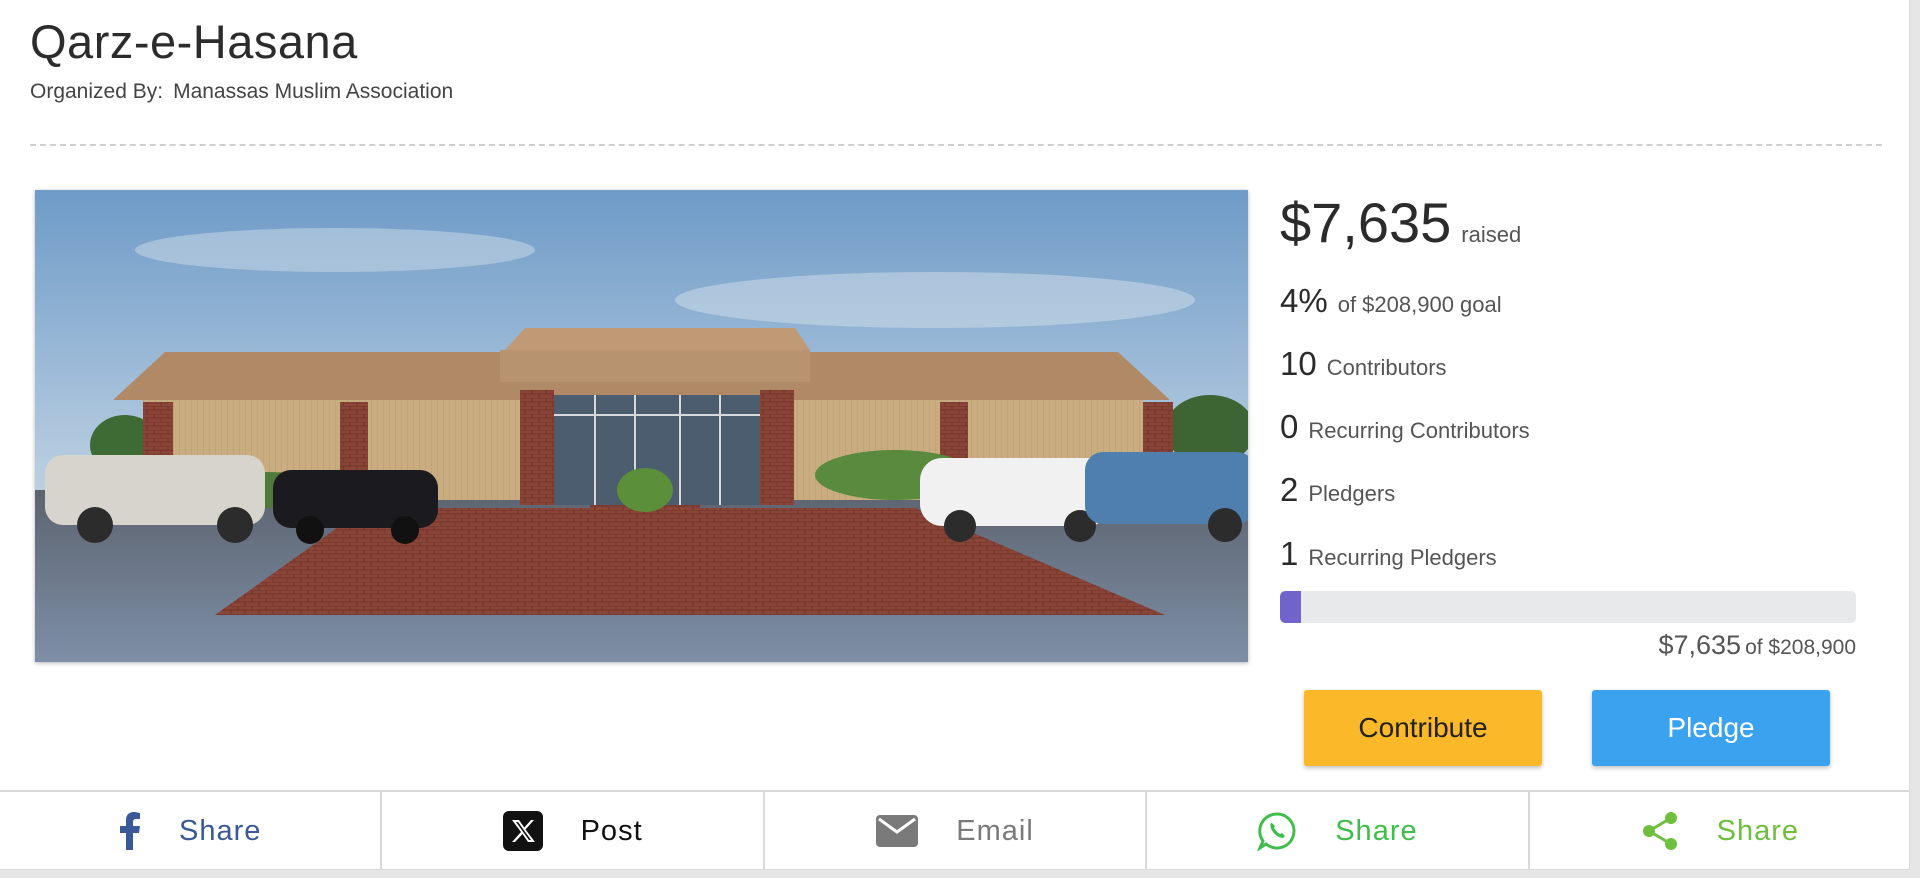 This screenshot has width=1920, height=878. What do you see at coordinates (1758, 830) in the screenshot?
I see `share-generic-label: Share` at bounding box center [1758, 830].